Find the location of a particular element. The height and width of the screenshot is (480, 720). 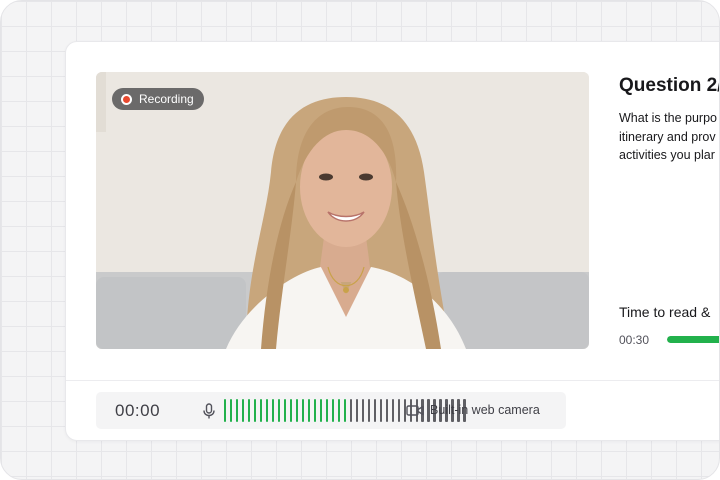

recording-dot-icon is located at coordinates (126, 99).